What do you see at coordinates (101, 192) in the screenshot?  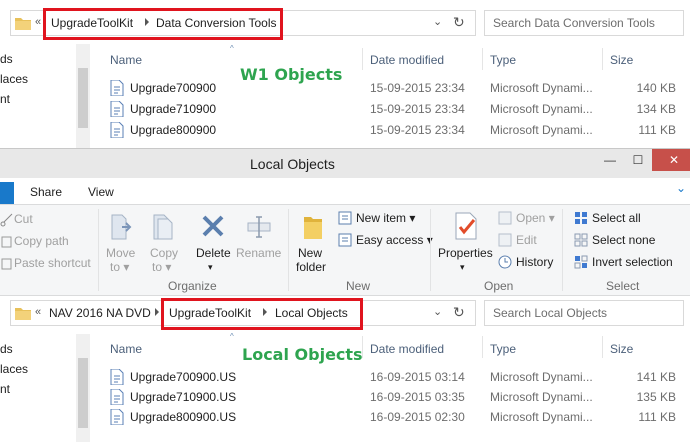 I see `tab-view: View` at bounding box center [101, 192].